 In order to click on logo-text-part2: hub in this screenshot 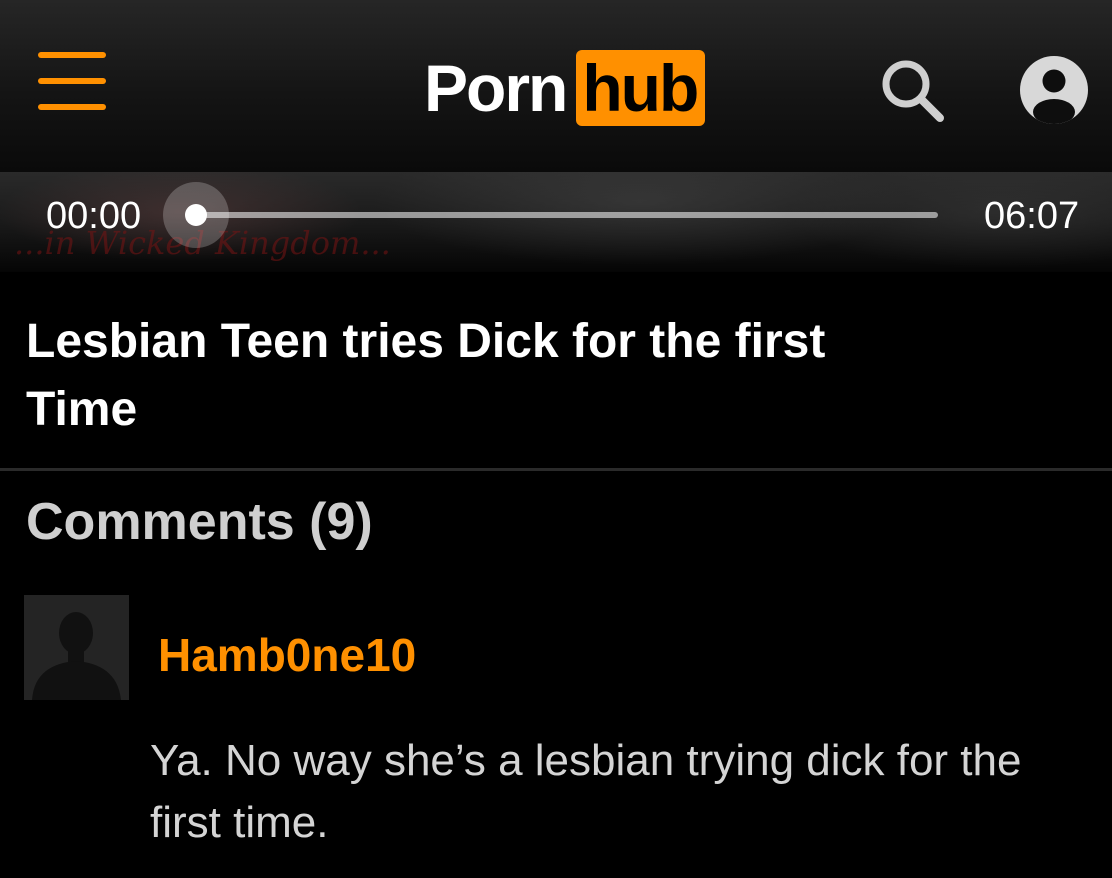, I will do `click(641, 88)`.